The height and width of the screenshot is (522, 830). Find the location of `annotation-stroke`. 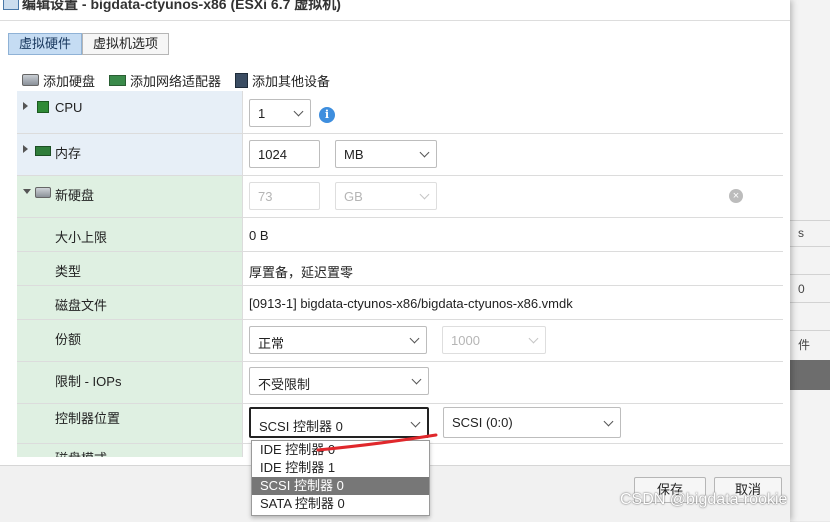

annotation-stroke is located at coordinates (377, 442).